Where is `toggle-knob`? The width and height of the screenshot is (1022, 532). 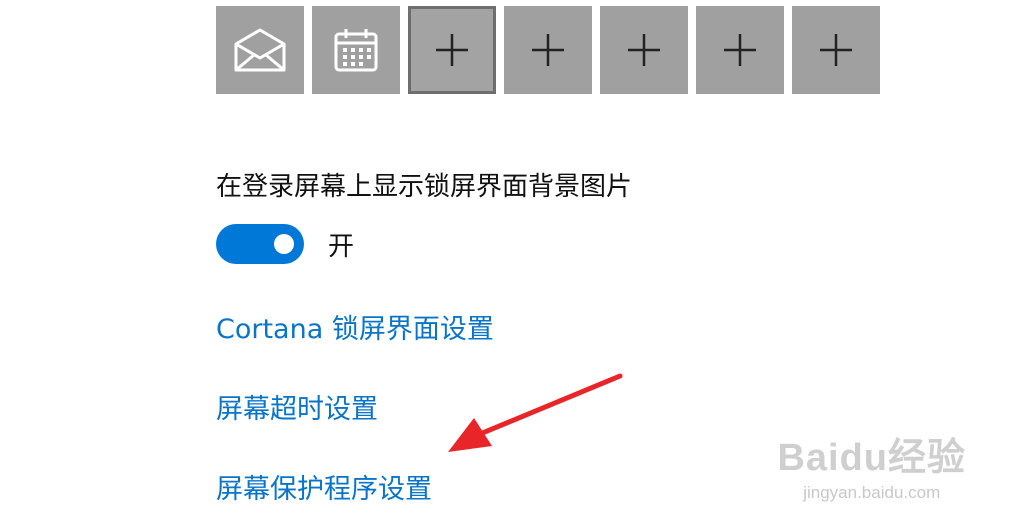
toggle-knob is located at coordinates (284, 244).